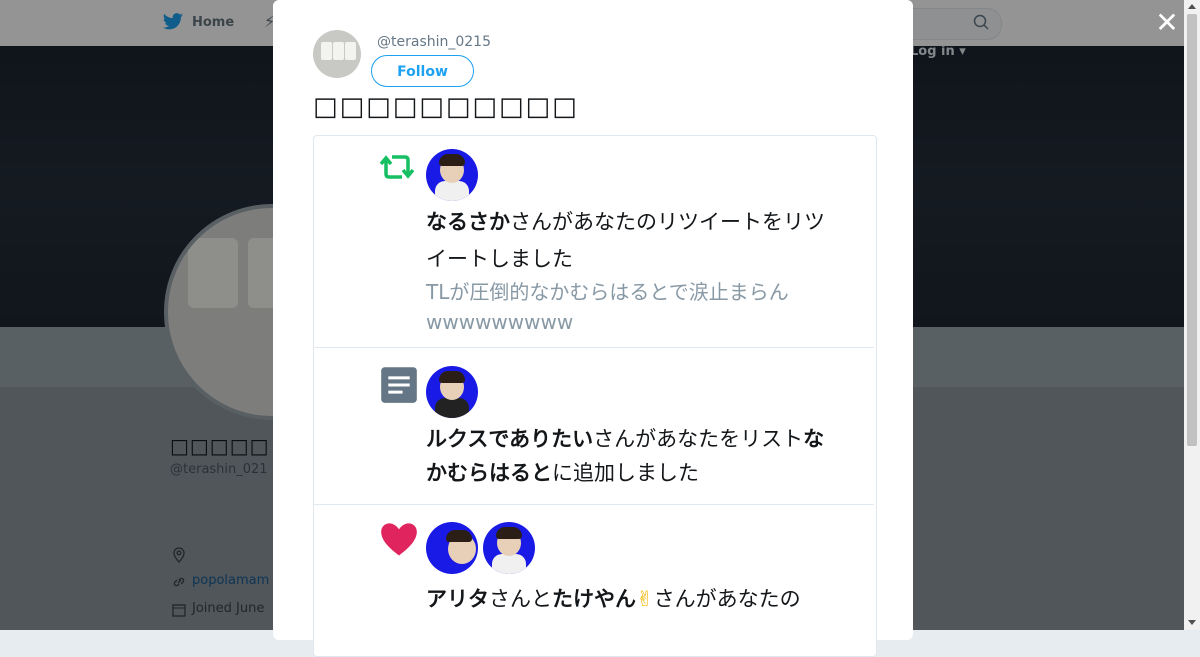 The height and width of the screenshot is (657, 1200). I want to click on notification-message: さんがあなたの, so click(727, 599).